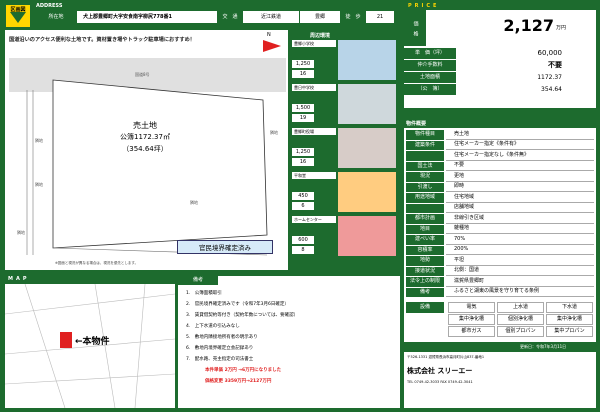  Describe the element at coordinates (243, 370) in the screenshot. I see `note-item: 本件単価 2万円 →6万円になりました` at that location.